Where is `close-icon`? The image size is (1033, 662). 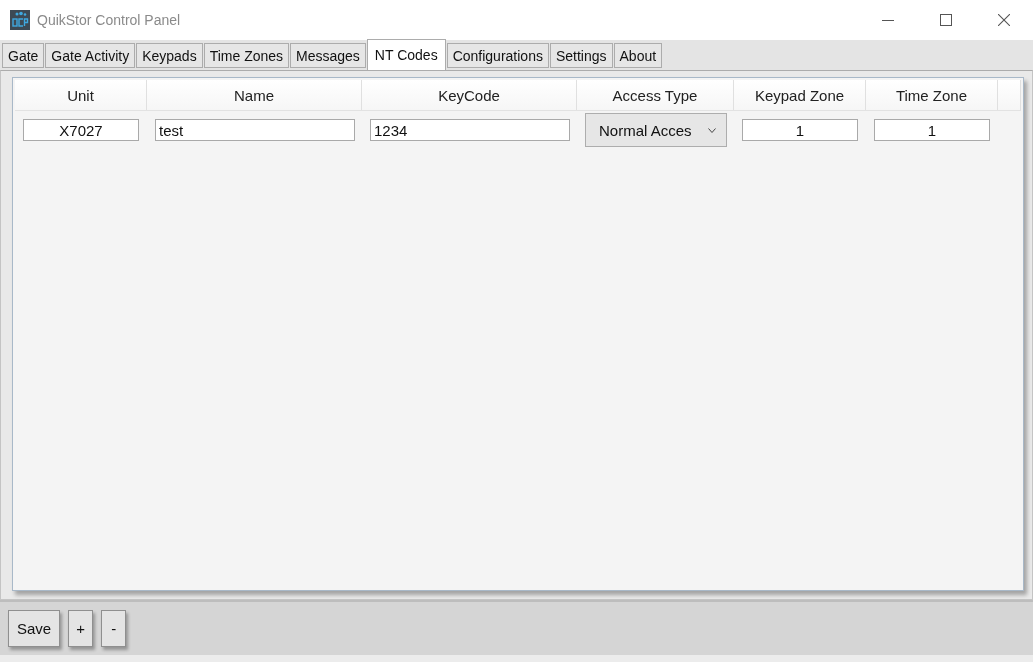
close-icon is located at coordinates (1004, 20).